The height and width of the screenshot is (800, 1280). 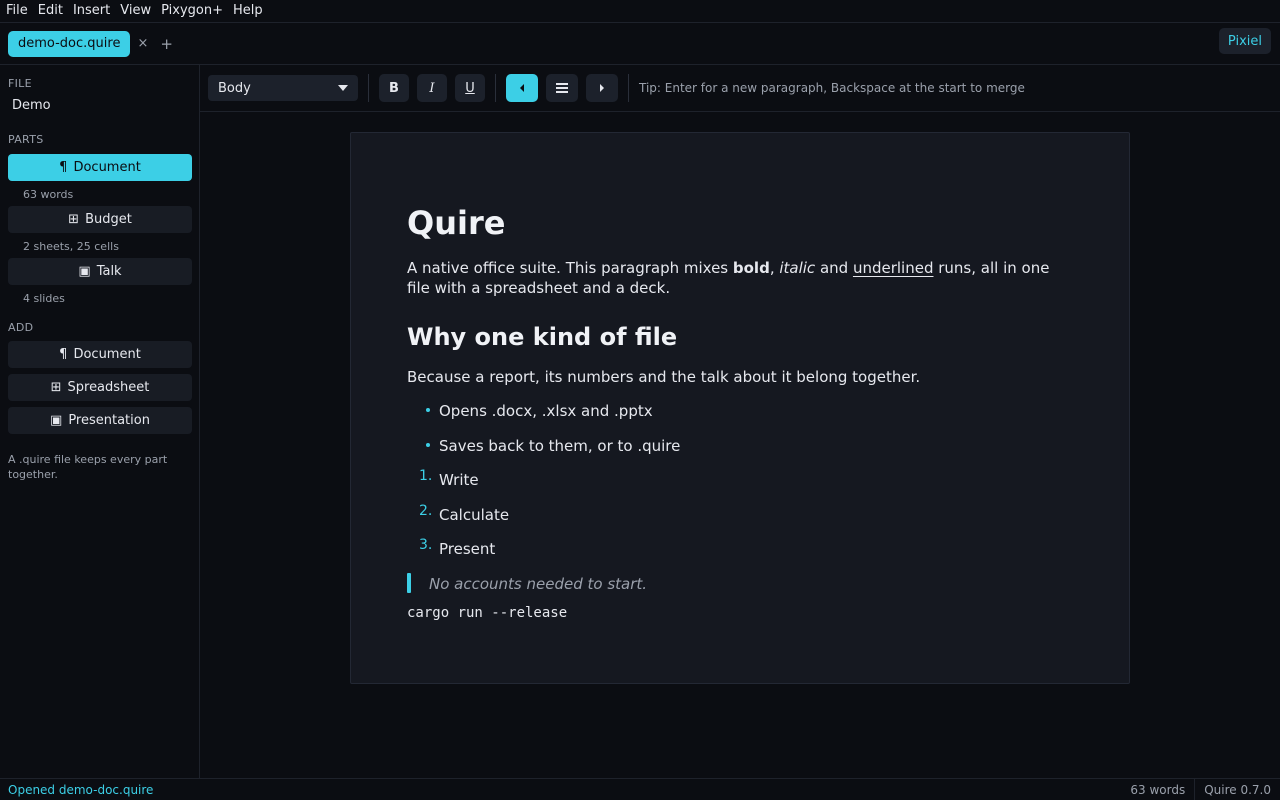 I want to click on menu-file: File, so click(x=17, y=11).